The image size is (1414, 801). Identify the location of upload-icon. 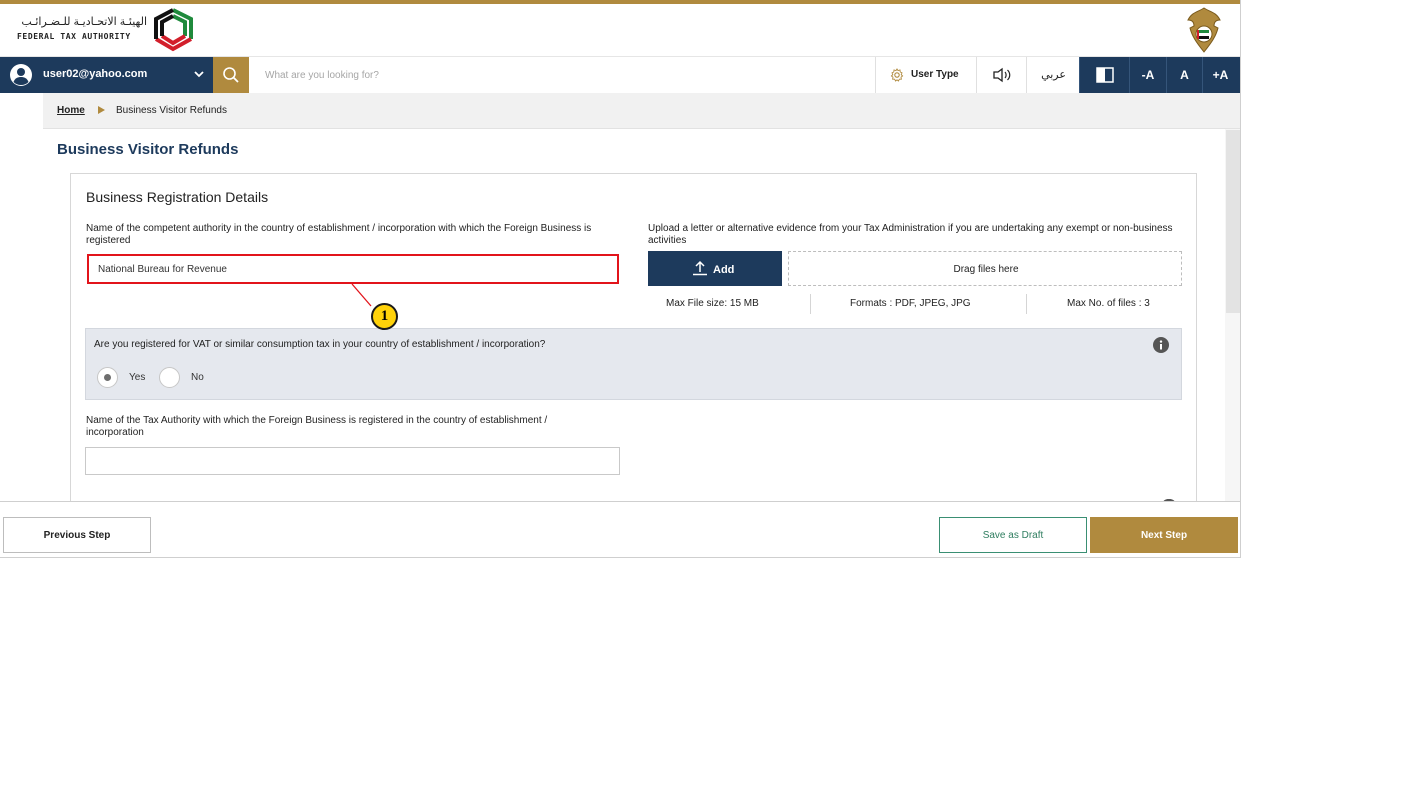
(700, 268).